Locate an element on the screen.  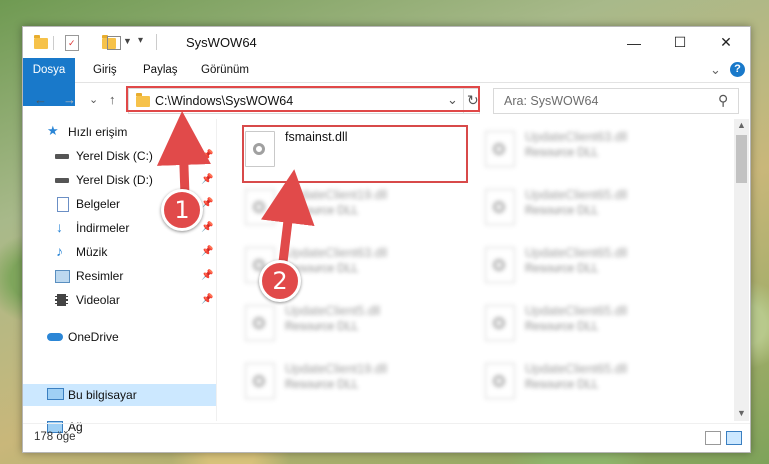
step-badge-2: 2 is located at coordinates (280, 281).